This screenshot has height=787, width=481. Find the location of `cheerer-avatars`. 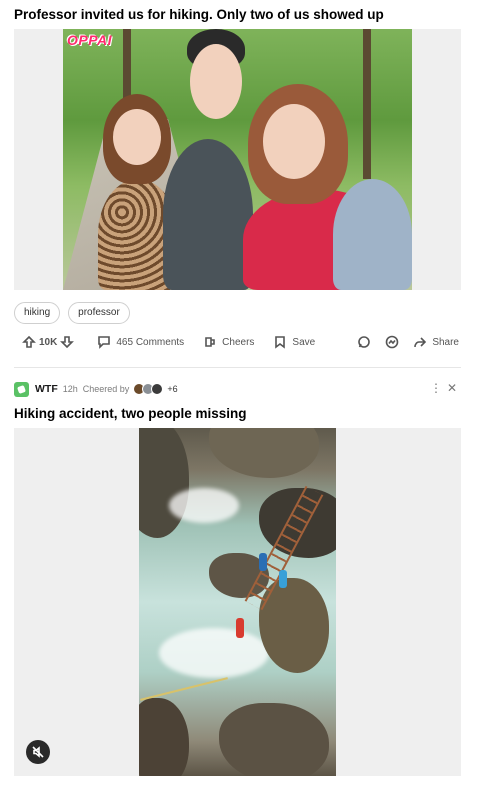

cheerer-avatars is located at coordinates (148, 389).